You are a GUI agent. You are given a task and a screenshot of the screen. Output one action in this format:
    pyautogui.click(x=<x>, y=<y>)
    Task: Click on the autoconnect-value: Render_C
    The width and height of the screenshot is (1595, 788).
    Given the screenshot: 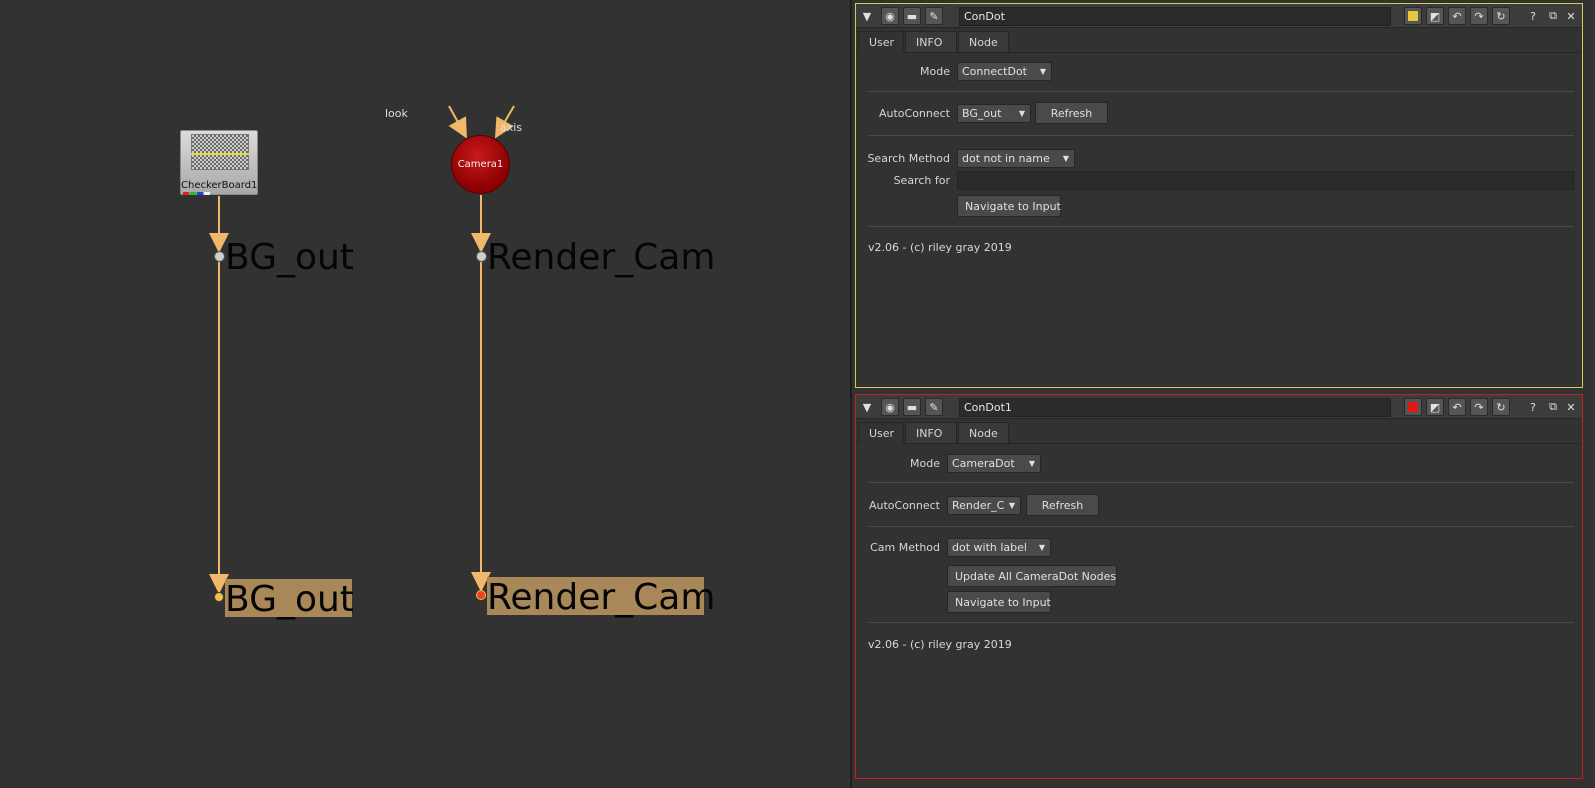 What is the action you would take?
    pyautogui.click(x=978, y=505)
    